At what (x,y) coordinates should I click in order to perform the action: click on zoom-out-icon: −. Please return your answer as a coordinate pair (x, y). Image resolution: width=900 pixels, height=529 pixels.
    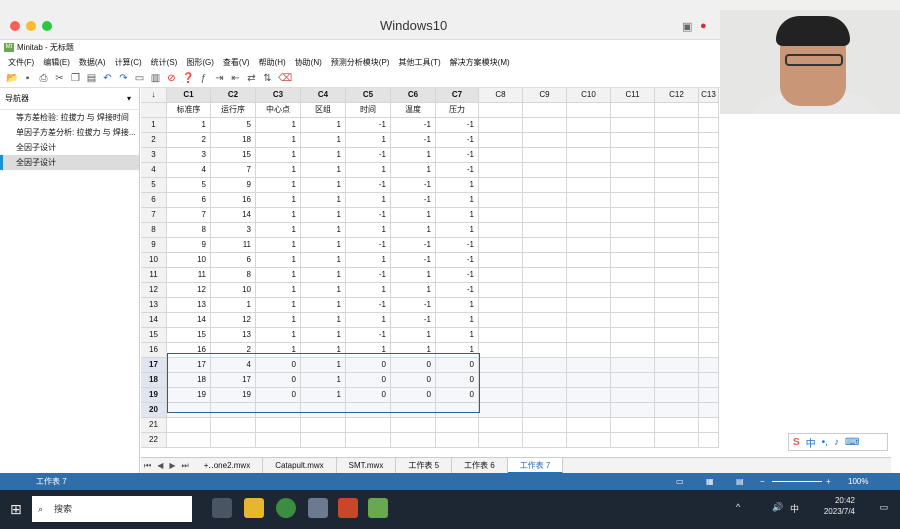
    Looking at the image, I should click on (762, 481).